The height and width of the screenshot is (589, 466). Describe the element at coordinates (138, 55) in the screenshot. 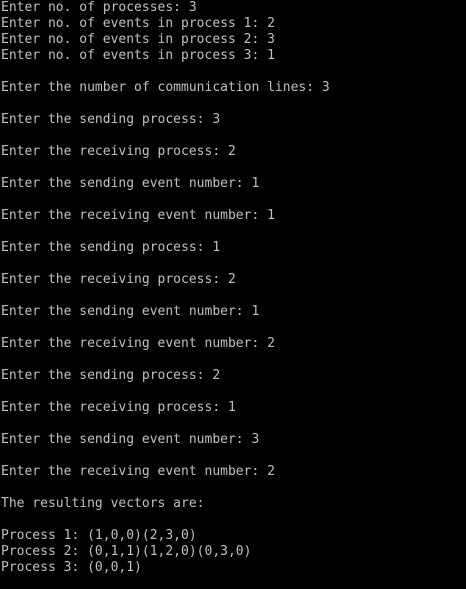

I see `console-line: Enter no. of events in process 3: 1` at that location.